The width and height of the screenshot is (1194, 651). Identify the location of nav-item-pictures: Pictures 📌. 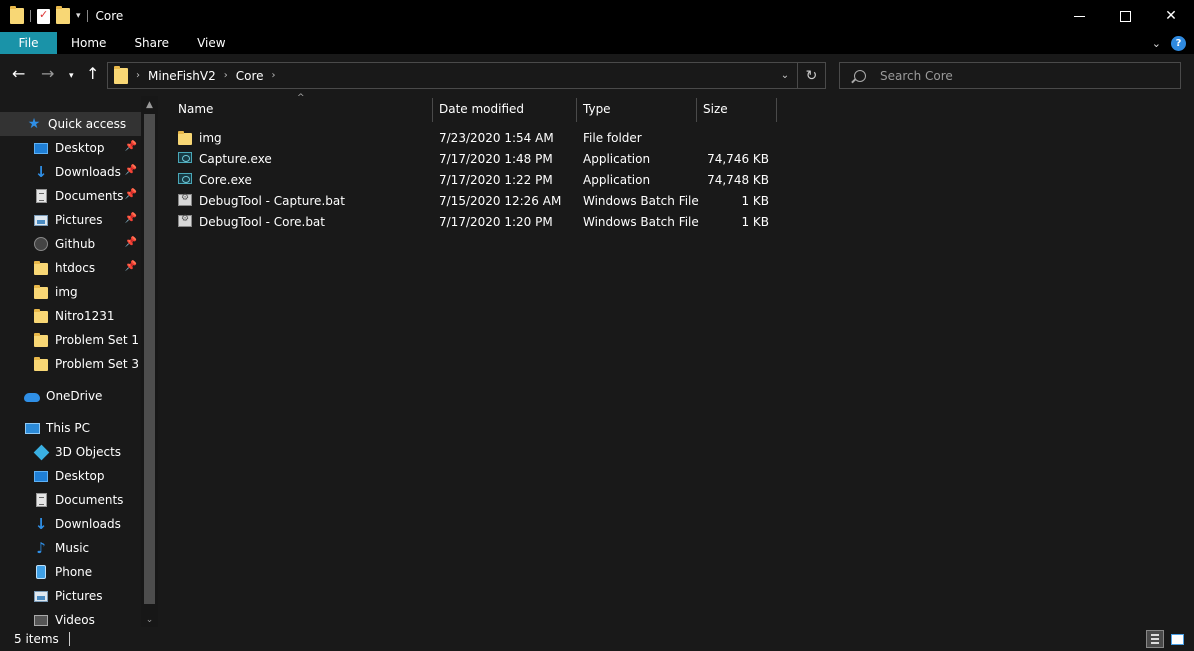
(70, 220).